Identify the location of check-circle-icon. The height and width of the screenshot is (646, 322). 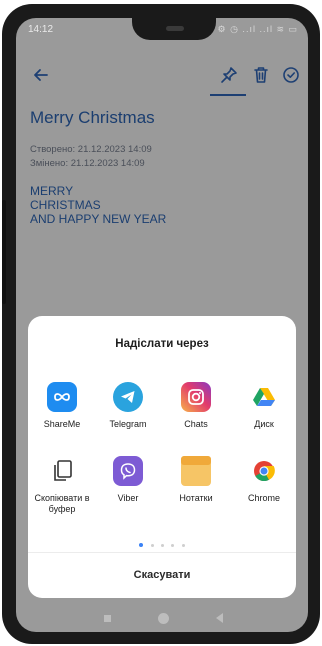
(291, 75).